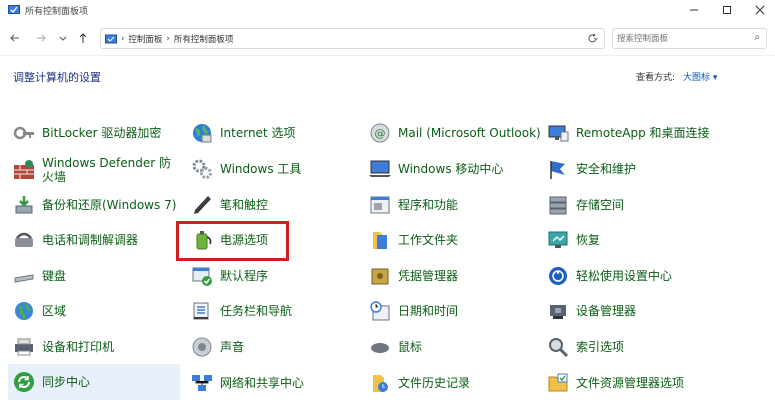 The width and height of the screenshot is (775, 400). Describe the element at coordinates (169, 39) in the screenshot. I see `breadcrumb: › 控制面板 › 所有控制面板项` at that location.